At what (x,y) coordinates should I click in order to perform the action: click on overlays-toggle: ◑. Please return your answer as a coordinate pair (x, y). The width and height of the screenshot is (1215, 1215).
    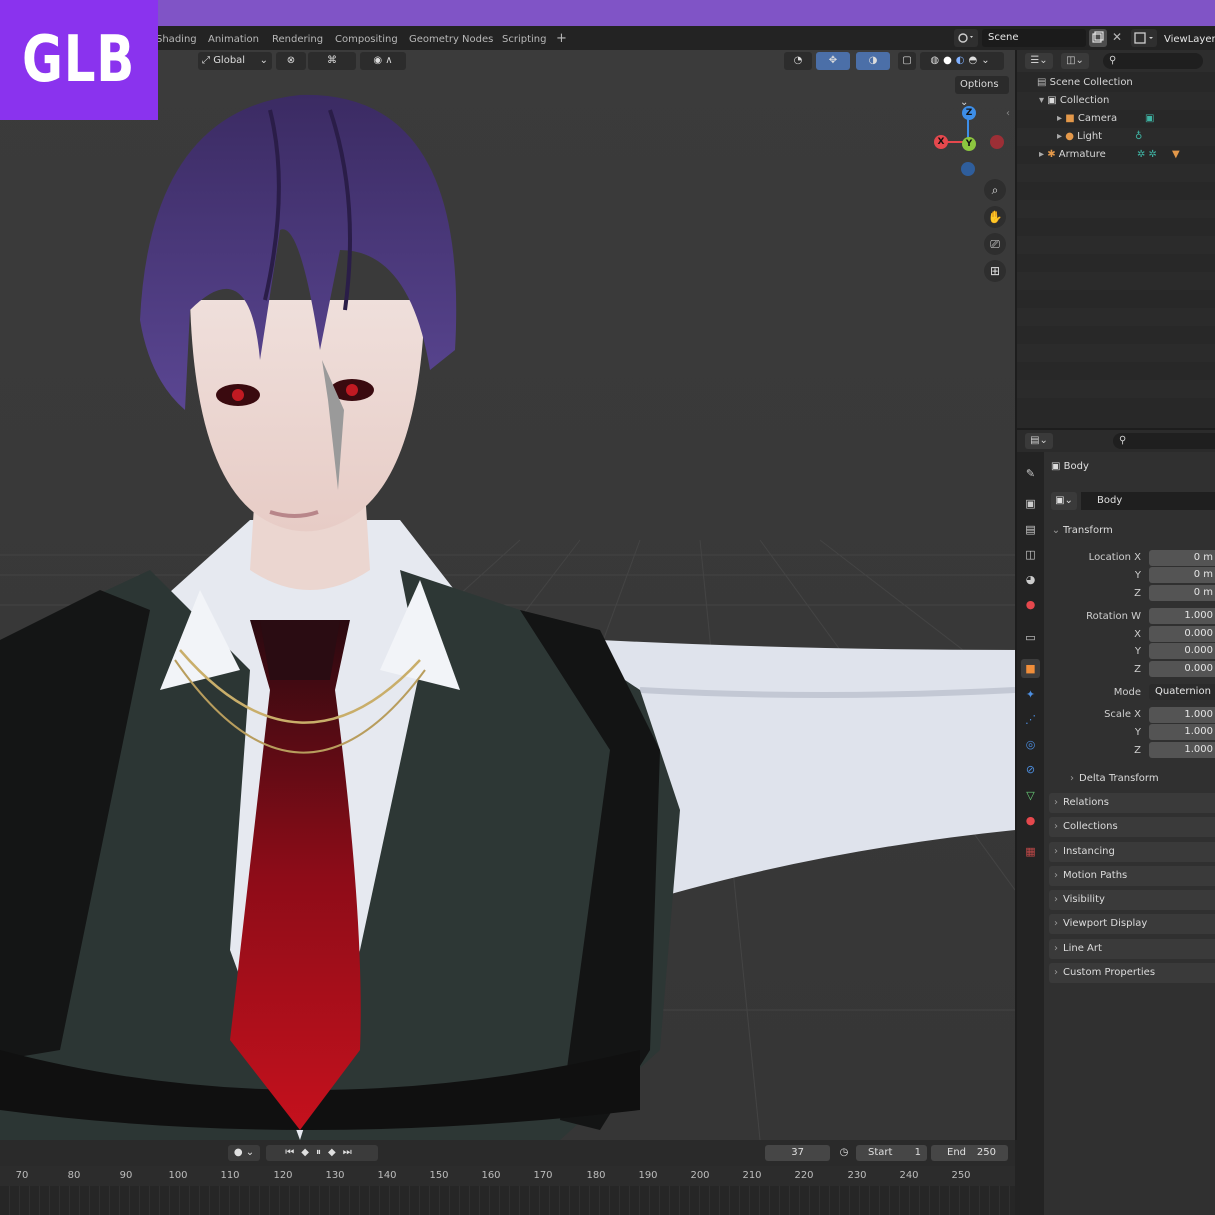
    Looking at the image, I should click on (873, 61).